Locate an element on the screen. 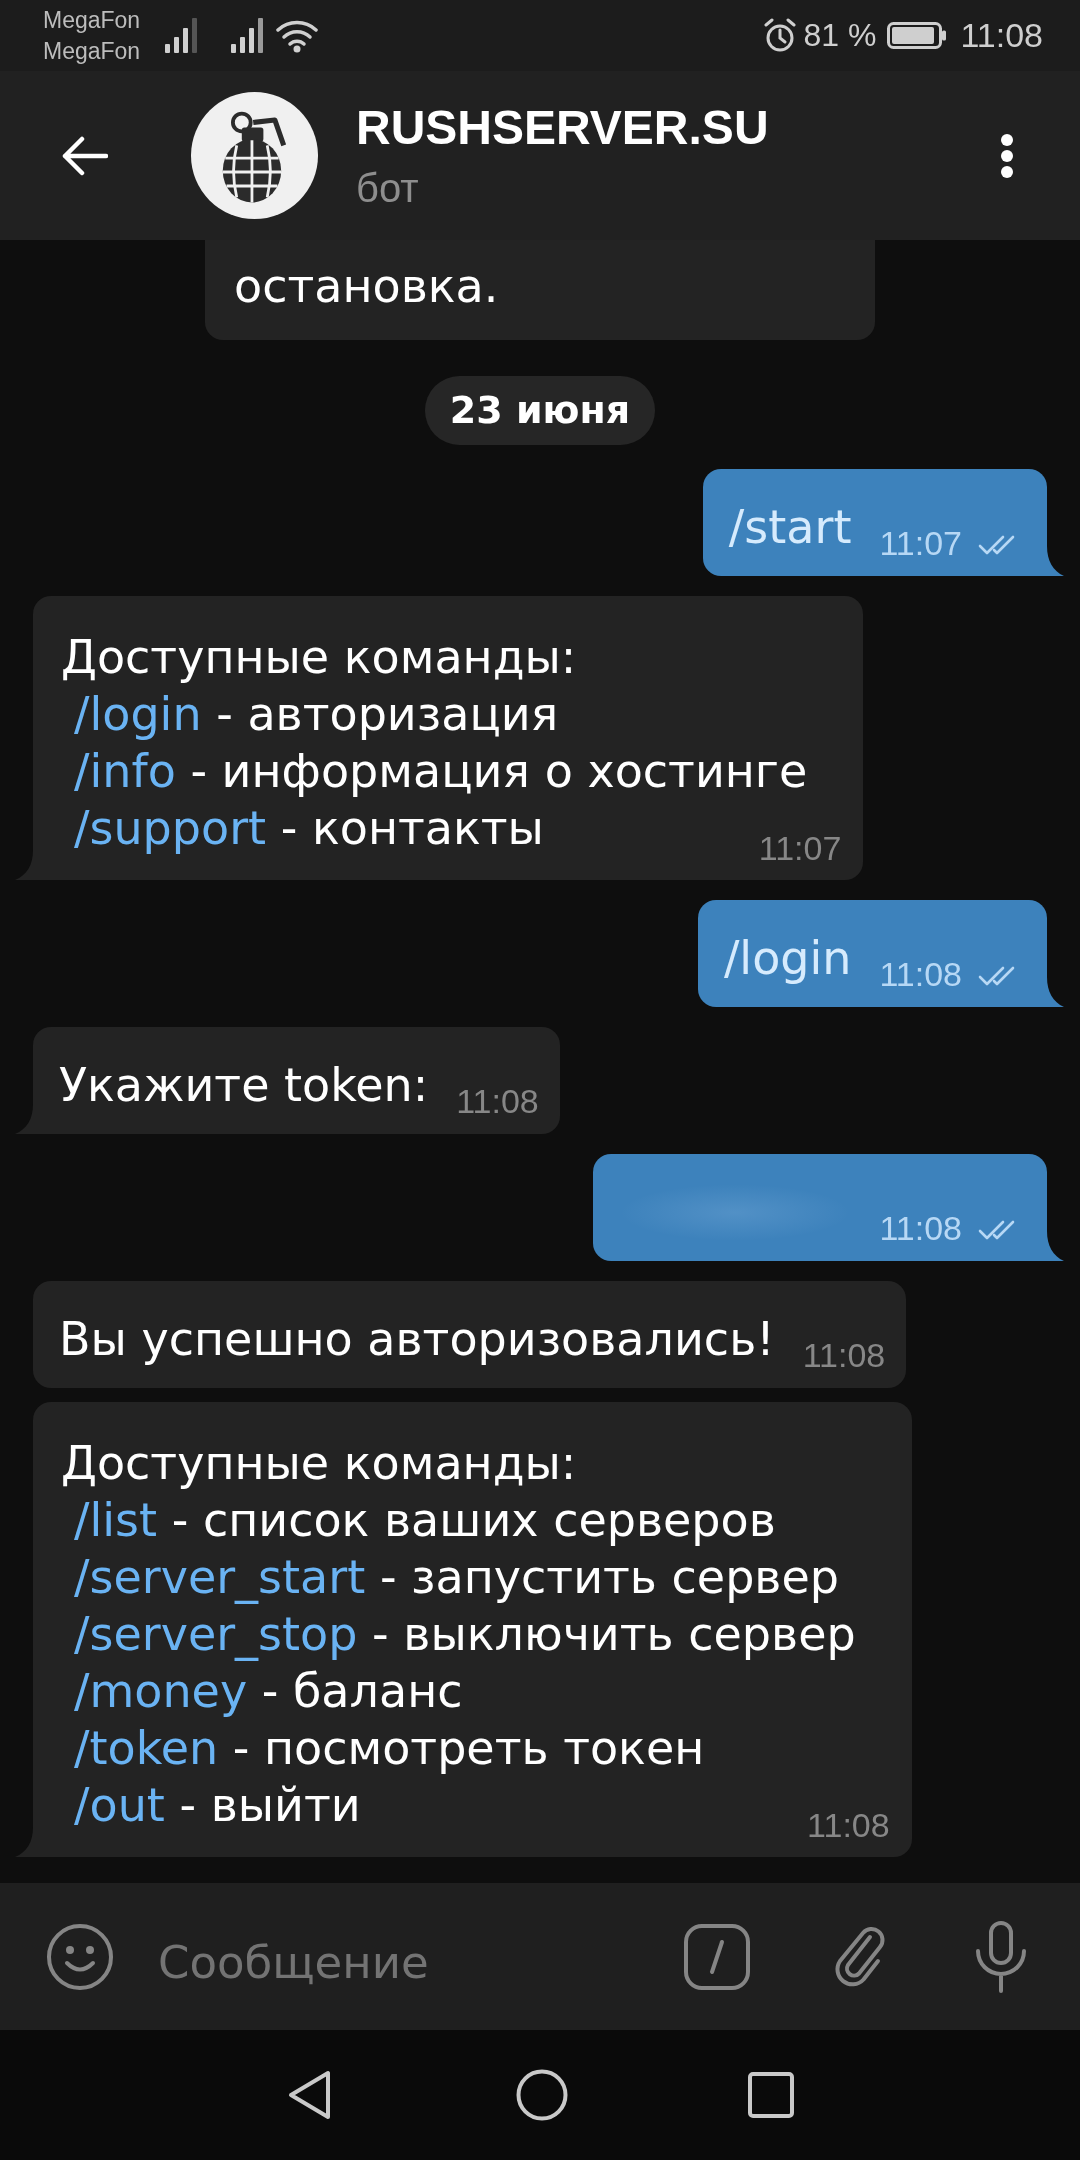 This screenshot has width=1080, height=2160. slash-command-icon is located at coordinates (717, 1956).